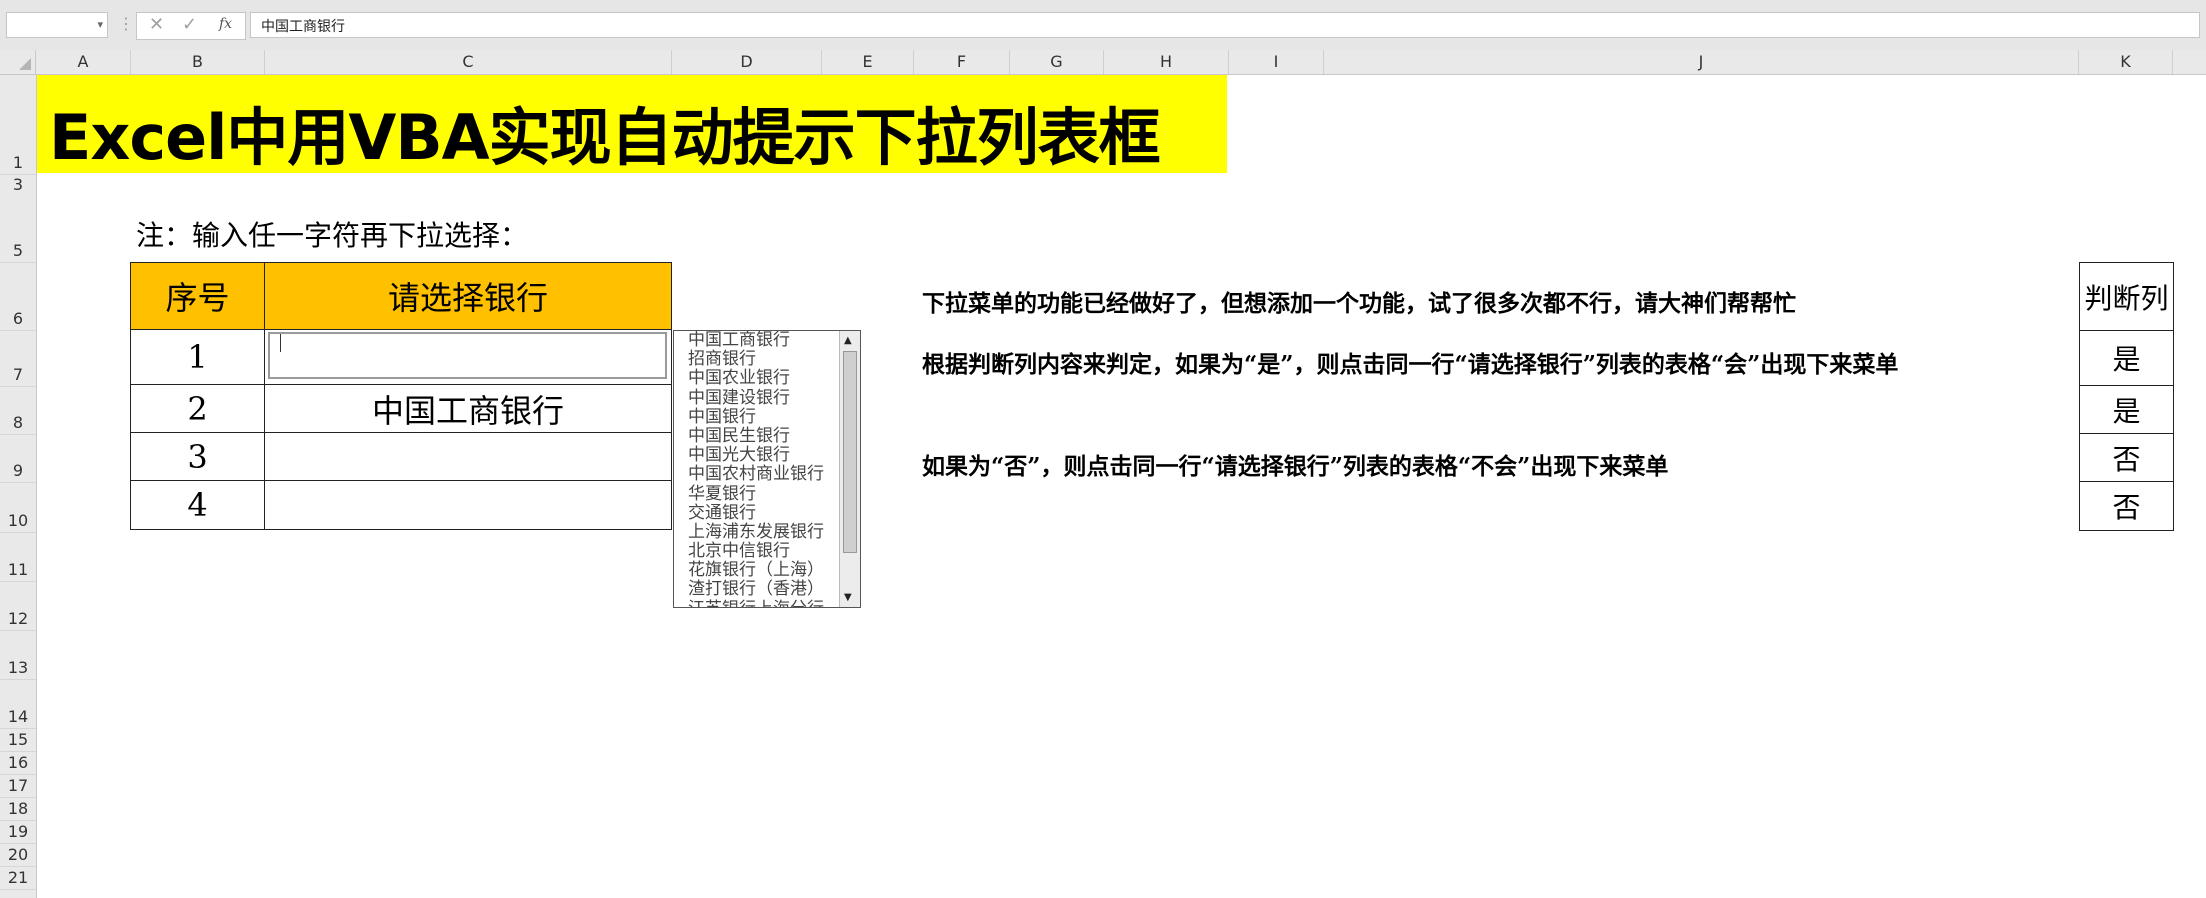  Describe the element at coordinates (763, 436) in the screenshot. I see `dropdown-item: 中国民生银行` at that location.